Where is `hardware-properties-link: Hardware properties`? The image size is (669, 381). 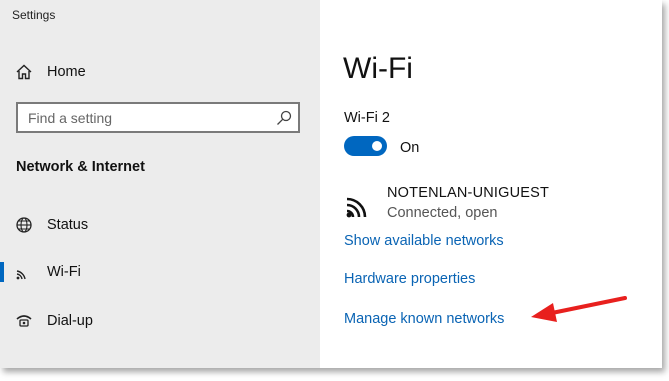
hardware-properties-link: Hardware properties is located at coordinates (409, 279).